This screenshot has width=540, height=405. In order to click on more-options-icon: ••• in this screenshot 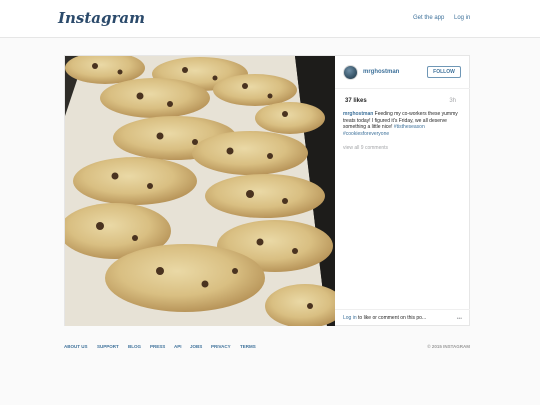, I will do `click(459, 319)`.